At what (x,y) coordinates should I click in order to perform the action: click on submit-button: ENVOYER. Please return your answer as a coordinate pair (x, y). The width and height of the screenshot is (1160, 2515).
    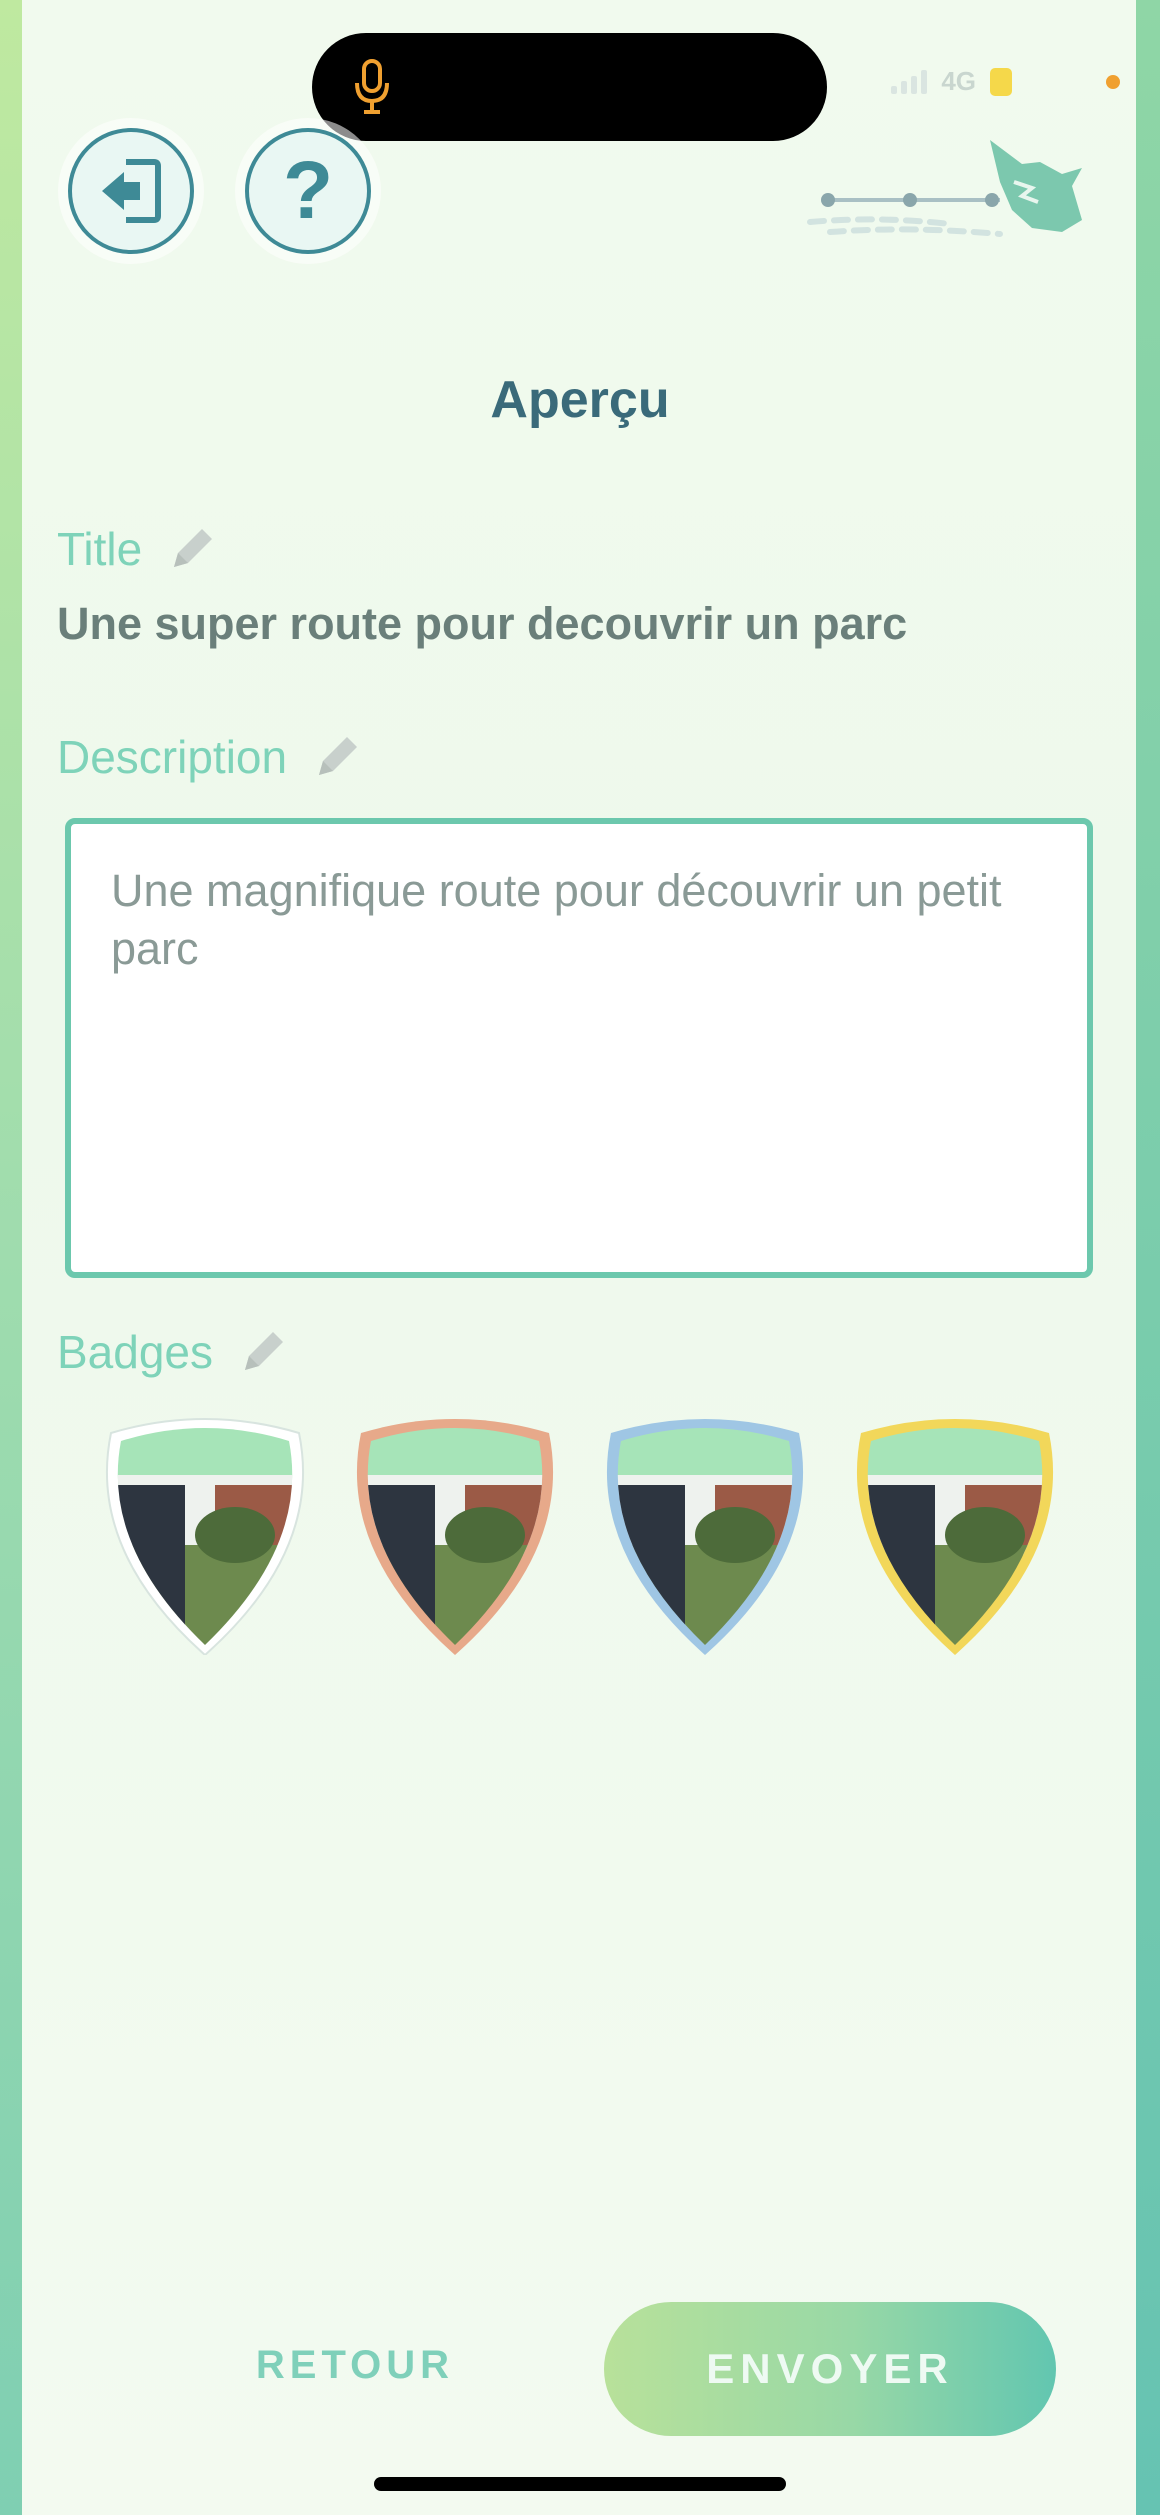
    Looking at the image, I should click on (830, 2369).